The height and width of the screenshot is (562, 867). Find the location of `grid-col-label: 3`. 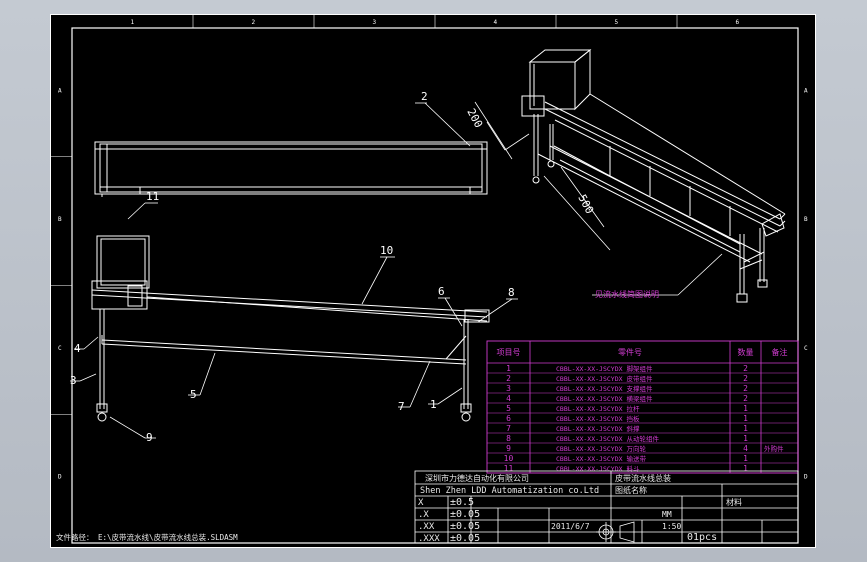

grid-col-label: 3 is located at coordinates (375, 22).